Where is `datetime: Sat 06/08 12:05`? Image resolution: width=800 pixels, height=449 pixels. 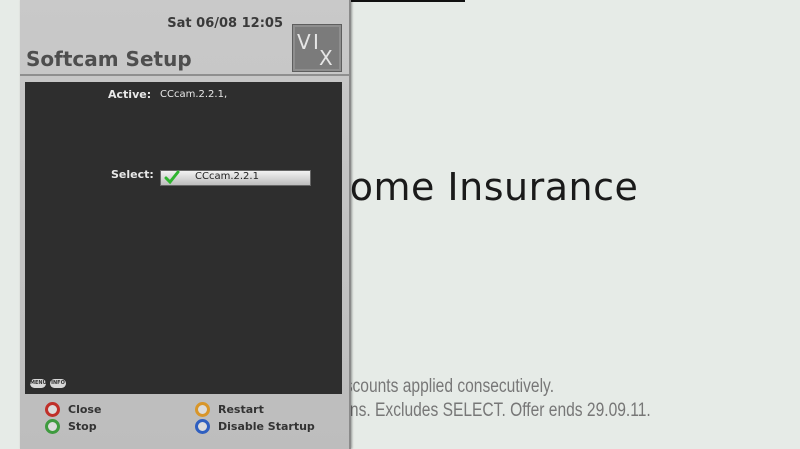 datetime: Sat 06/08 12:05 is located at coordinates (225, 23).